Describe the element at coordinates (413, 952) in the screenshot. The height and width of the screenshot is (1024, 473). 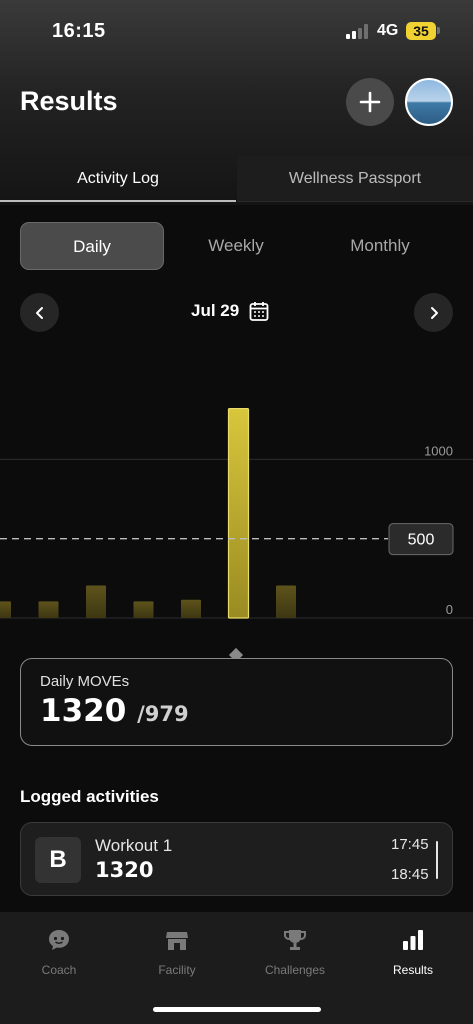
I see `nav-results: Results` at that location.